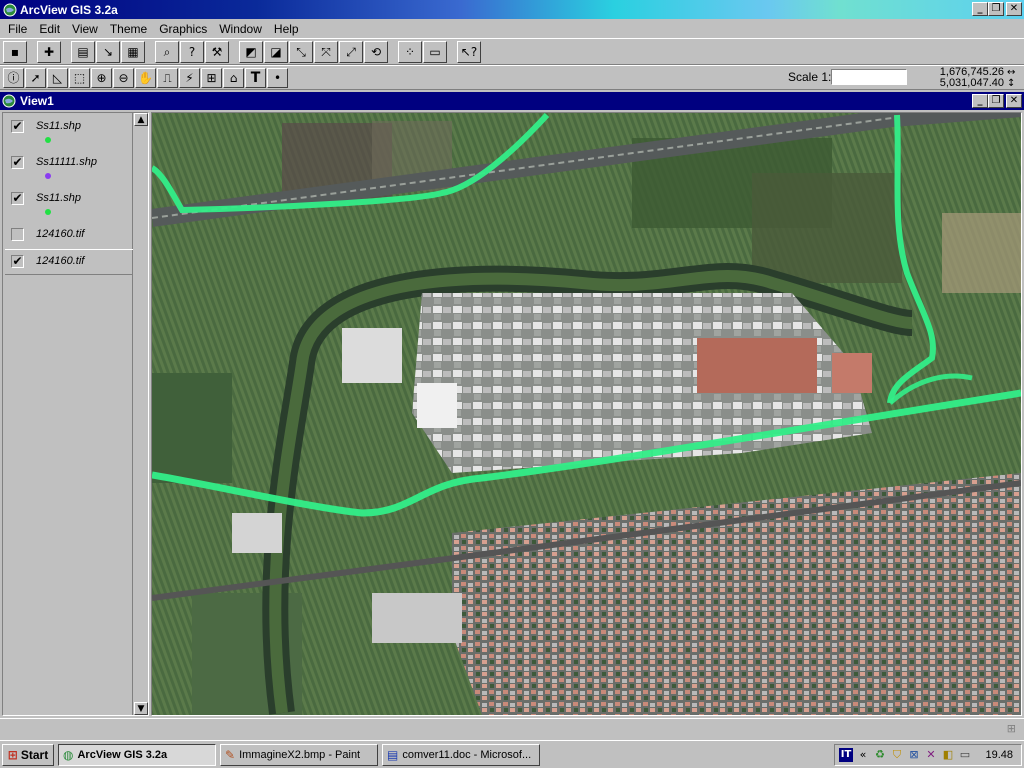 This screenshot has height=768, width=1024. I want to click on theme-ss11-b: ✔ Ss11.shp, so click(69, 205).